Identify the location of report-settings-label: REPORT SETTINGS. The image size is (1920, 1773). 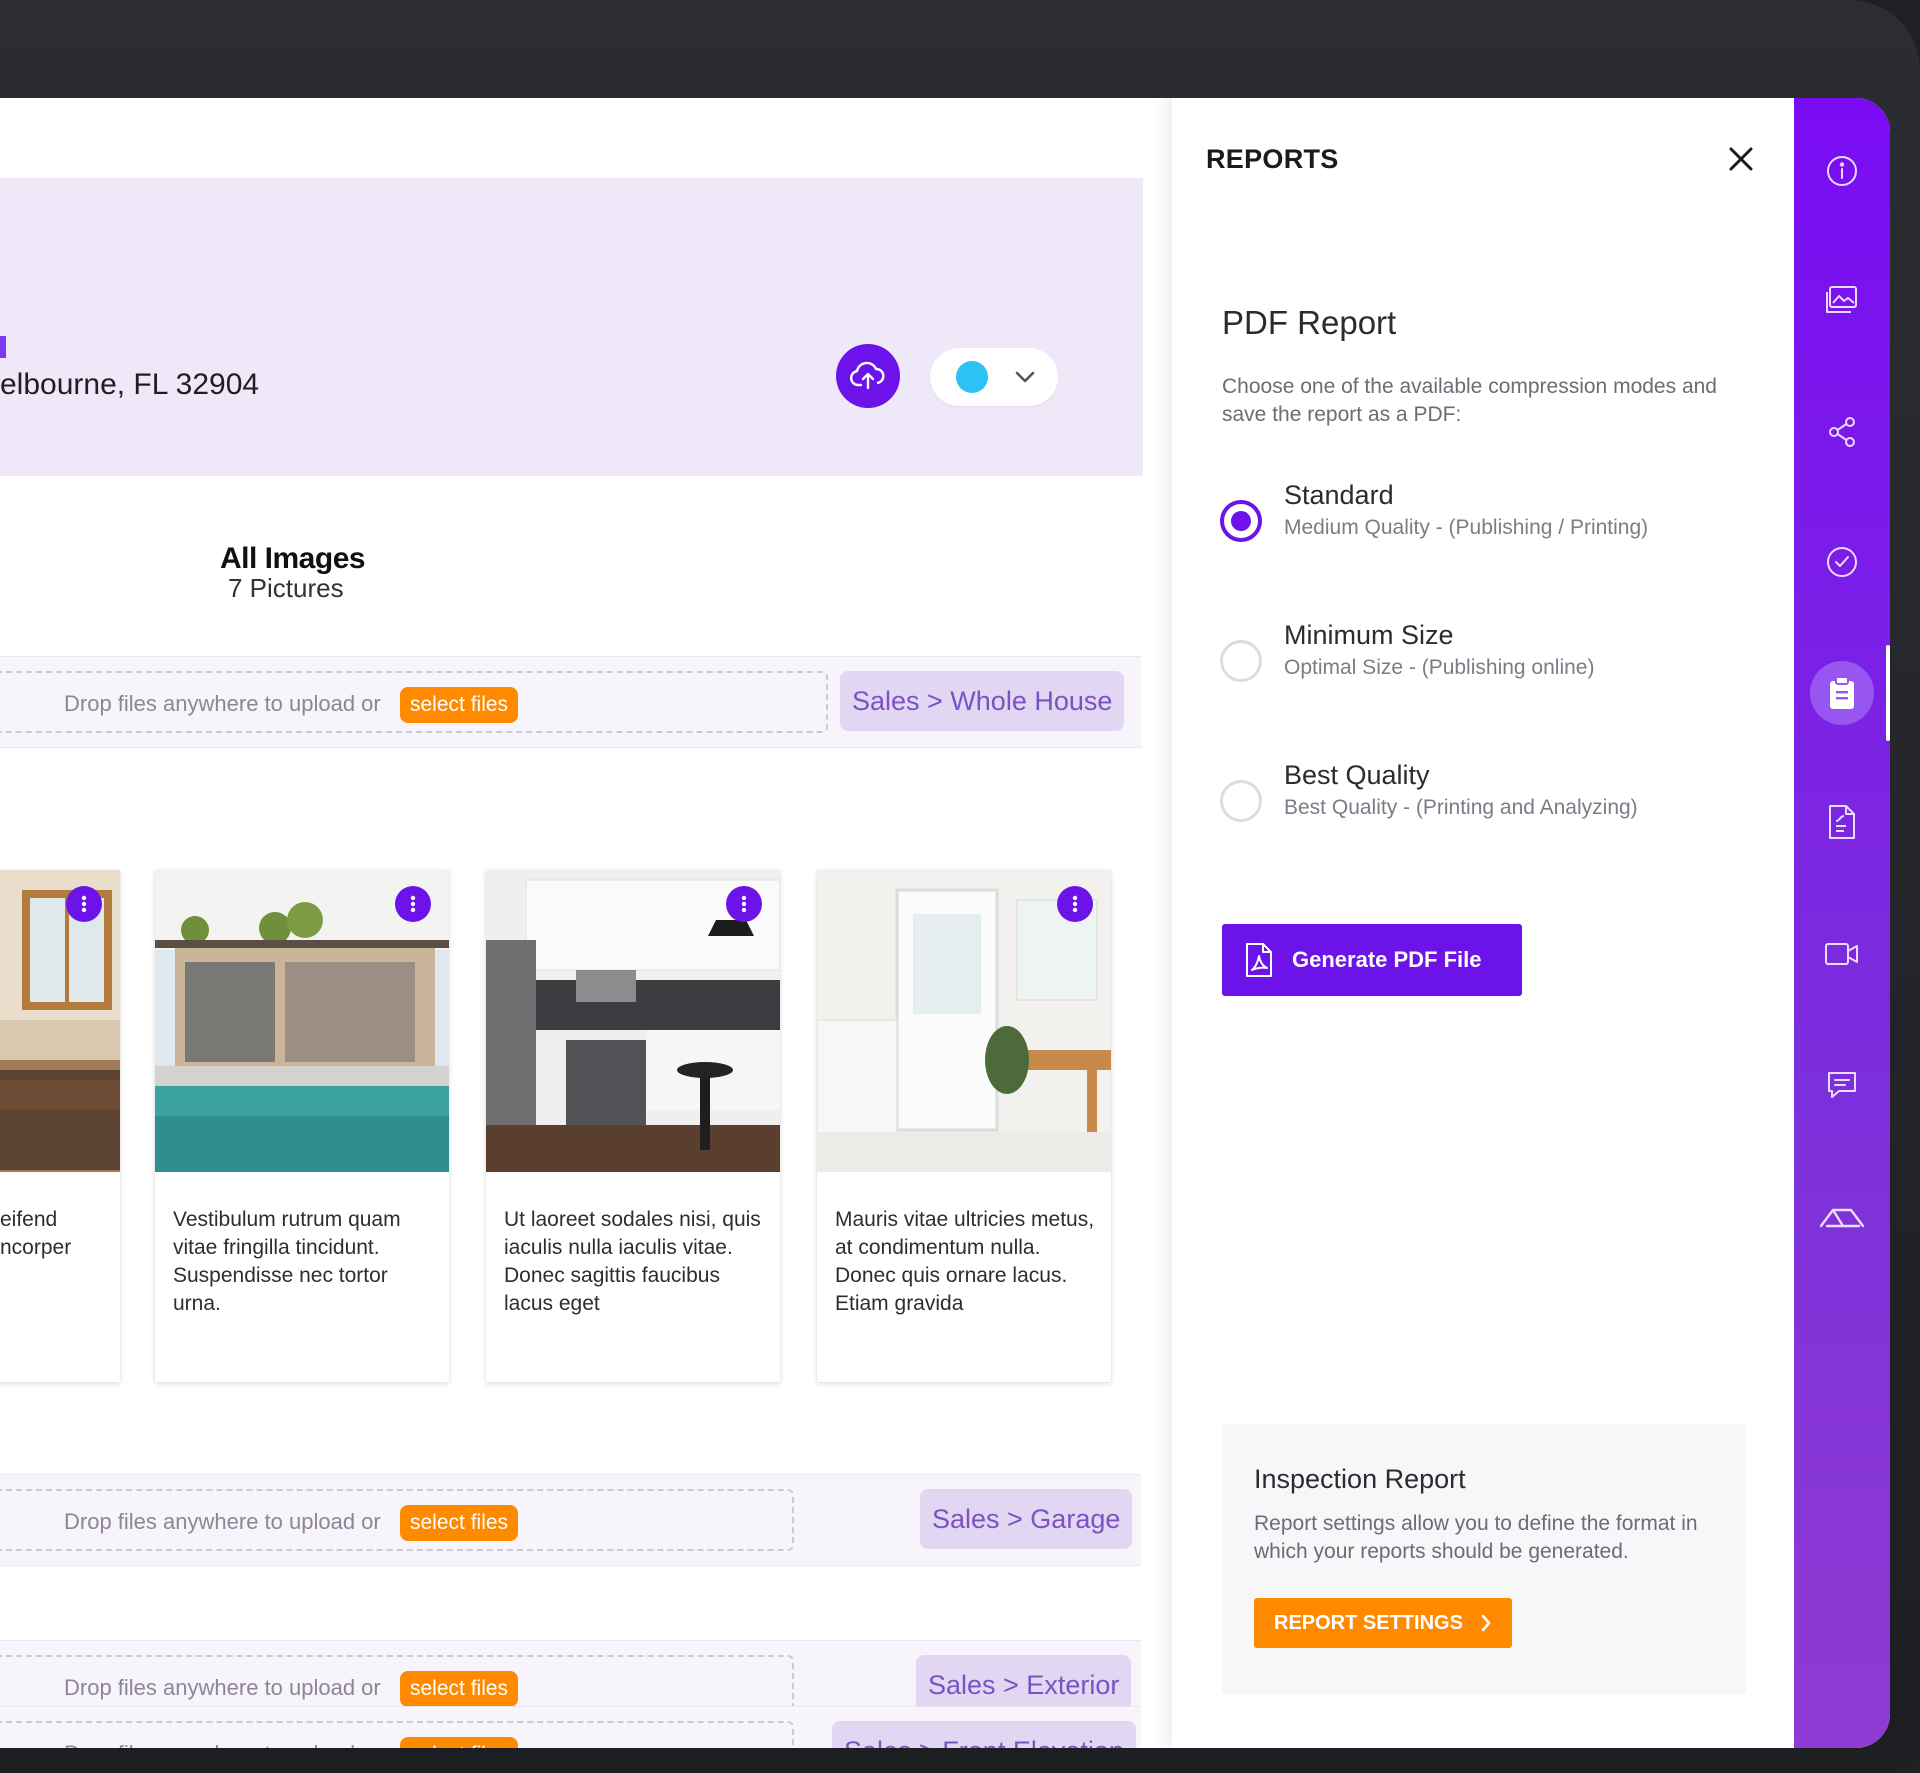
(1368, 1623).